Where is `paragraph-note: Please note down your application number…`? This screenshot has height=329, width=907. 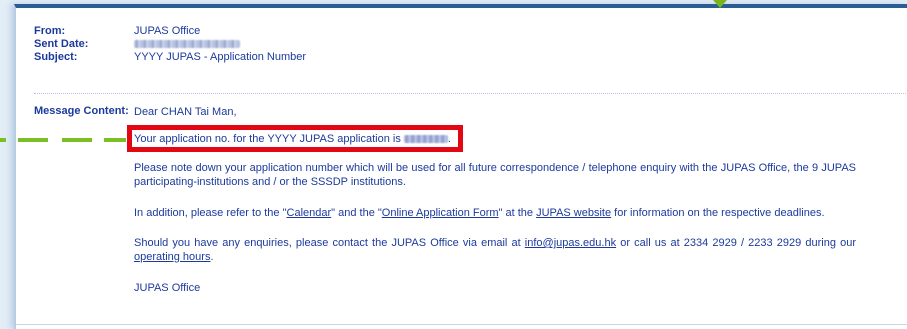
paragraph-note: Please note down your application number… is located at coordinates (495, 175).